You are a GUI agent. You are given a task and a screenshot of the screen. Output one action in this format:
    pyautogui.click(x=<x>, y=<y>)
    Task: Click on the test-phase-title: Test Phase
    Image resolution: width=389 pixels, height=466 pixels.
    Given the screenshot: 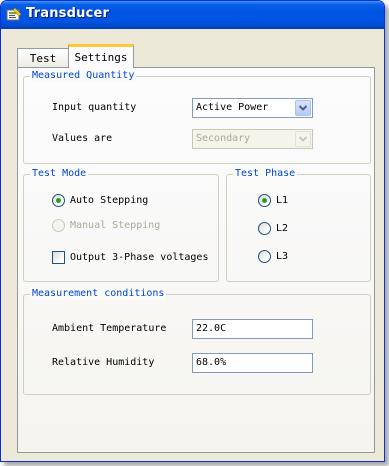 What is the action you would take?
    pyautogui.click(x=265, y=174)
    